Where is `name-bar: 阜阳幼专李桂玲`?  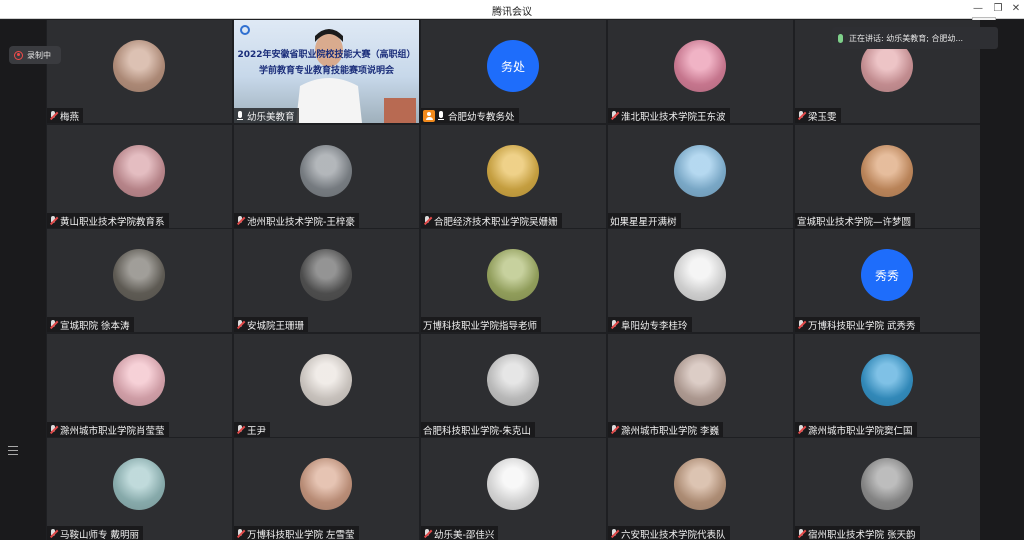
name-bar: 阜阳幼专李桂玲 is located at coordinates (650, 324).